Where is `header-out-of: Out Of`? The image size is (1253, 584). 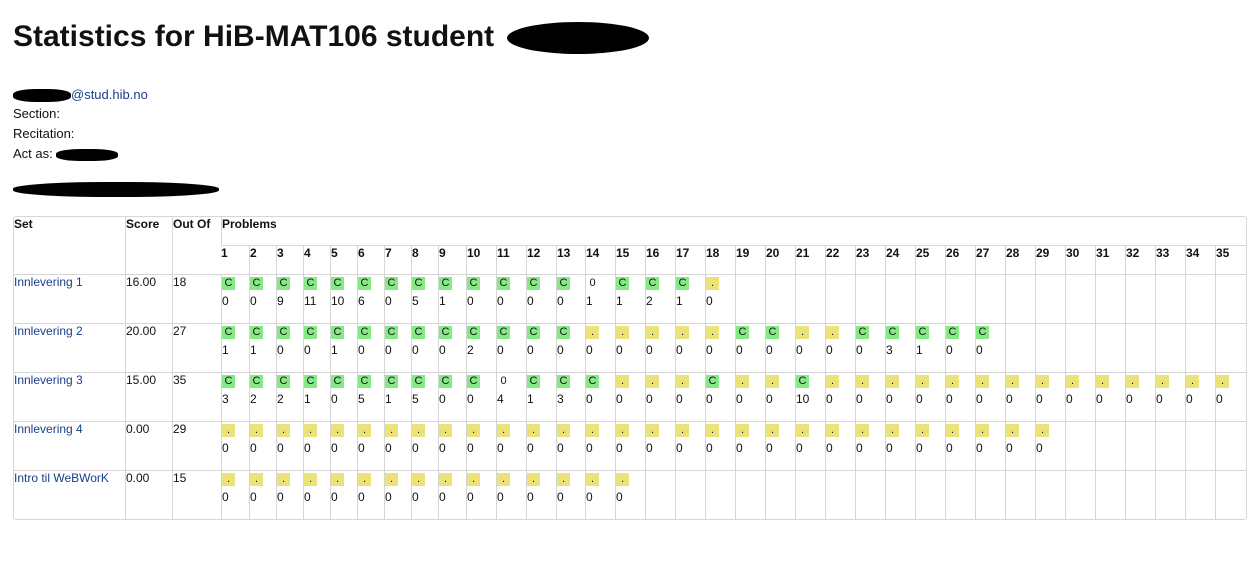 header-out-of: Out Of is located at coordinates (196, 245).